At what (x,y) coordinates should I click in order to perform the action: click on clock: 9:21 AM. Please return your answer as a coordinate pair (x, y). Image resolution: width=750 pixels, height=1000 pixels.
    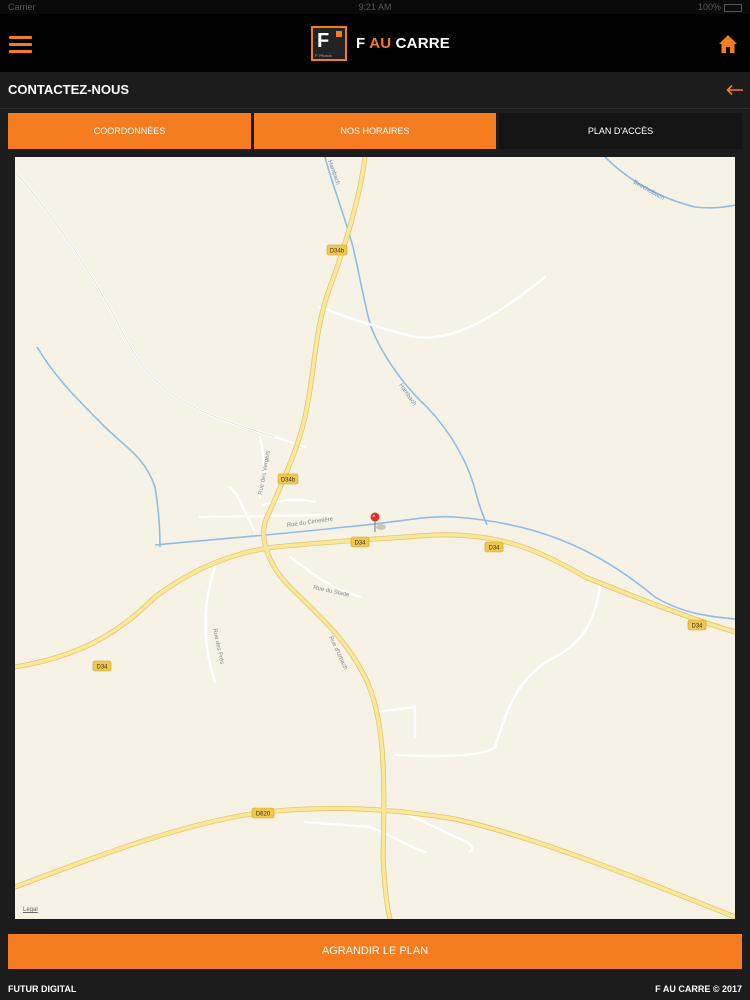
    Looking at the image, I should click on (375, 7).